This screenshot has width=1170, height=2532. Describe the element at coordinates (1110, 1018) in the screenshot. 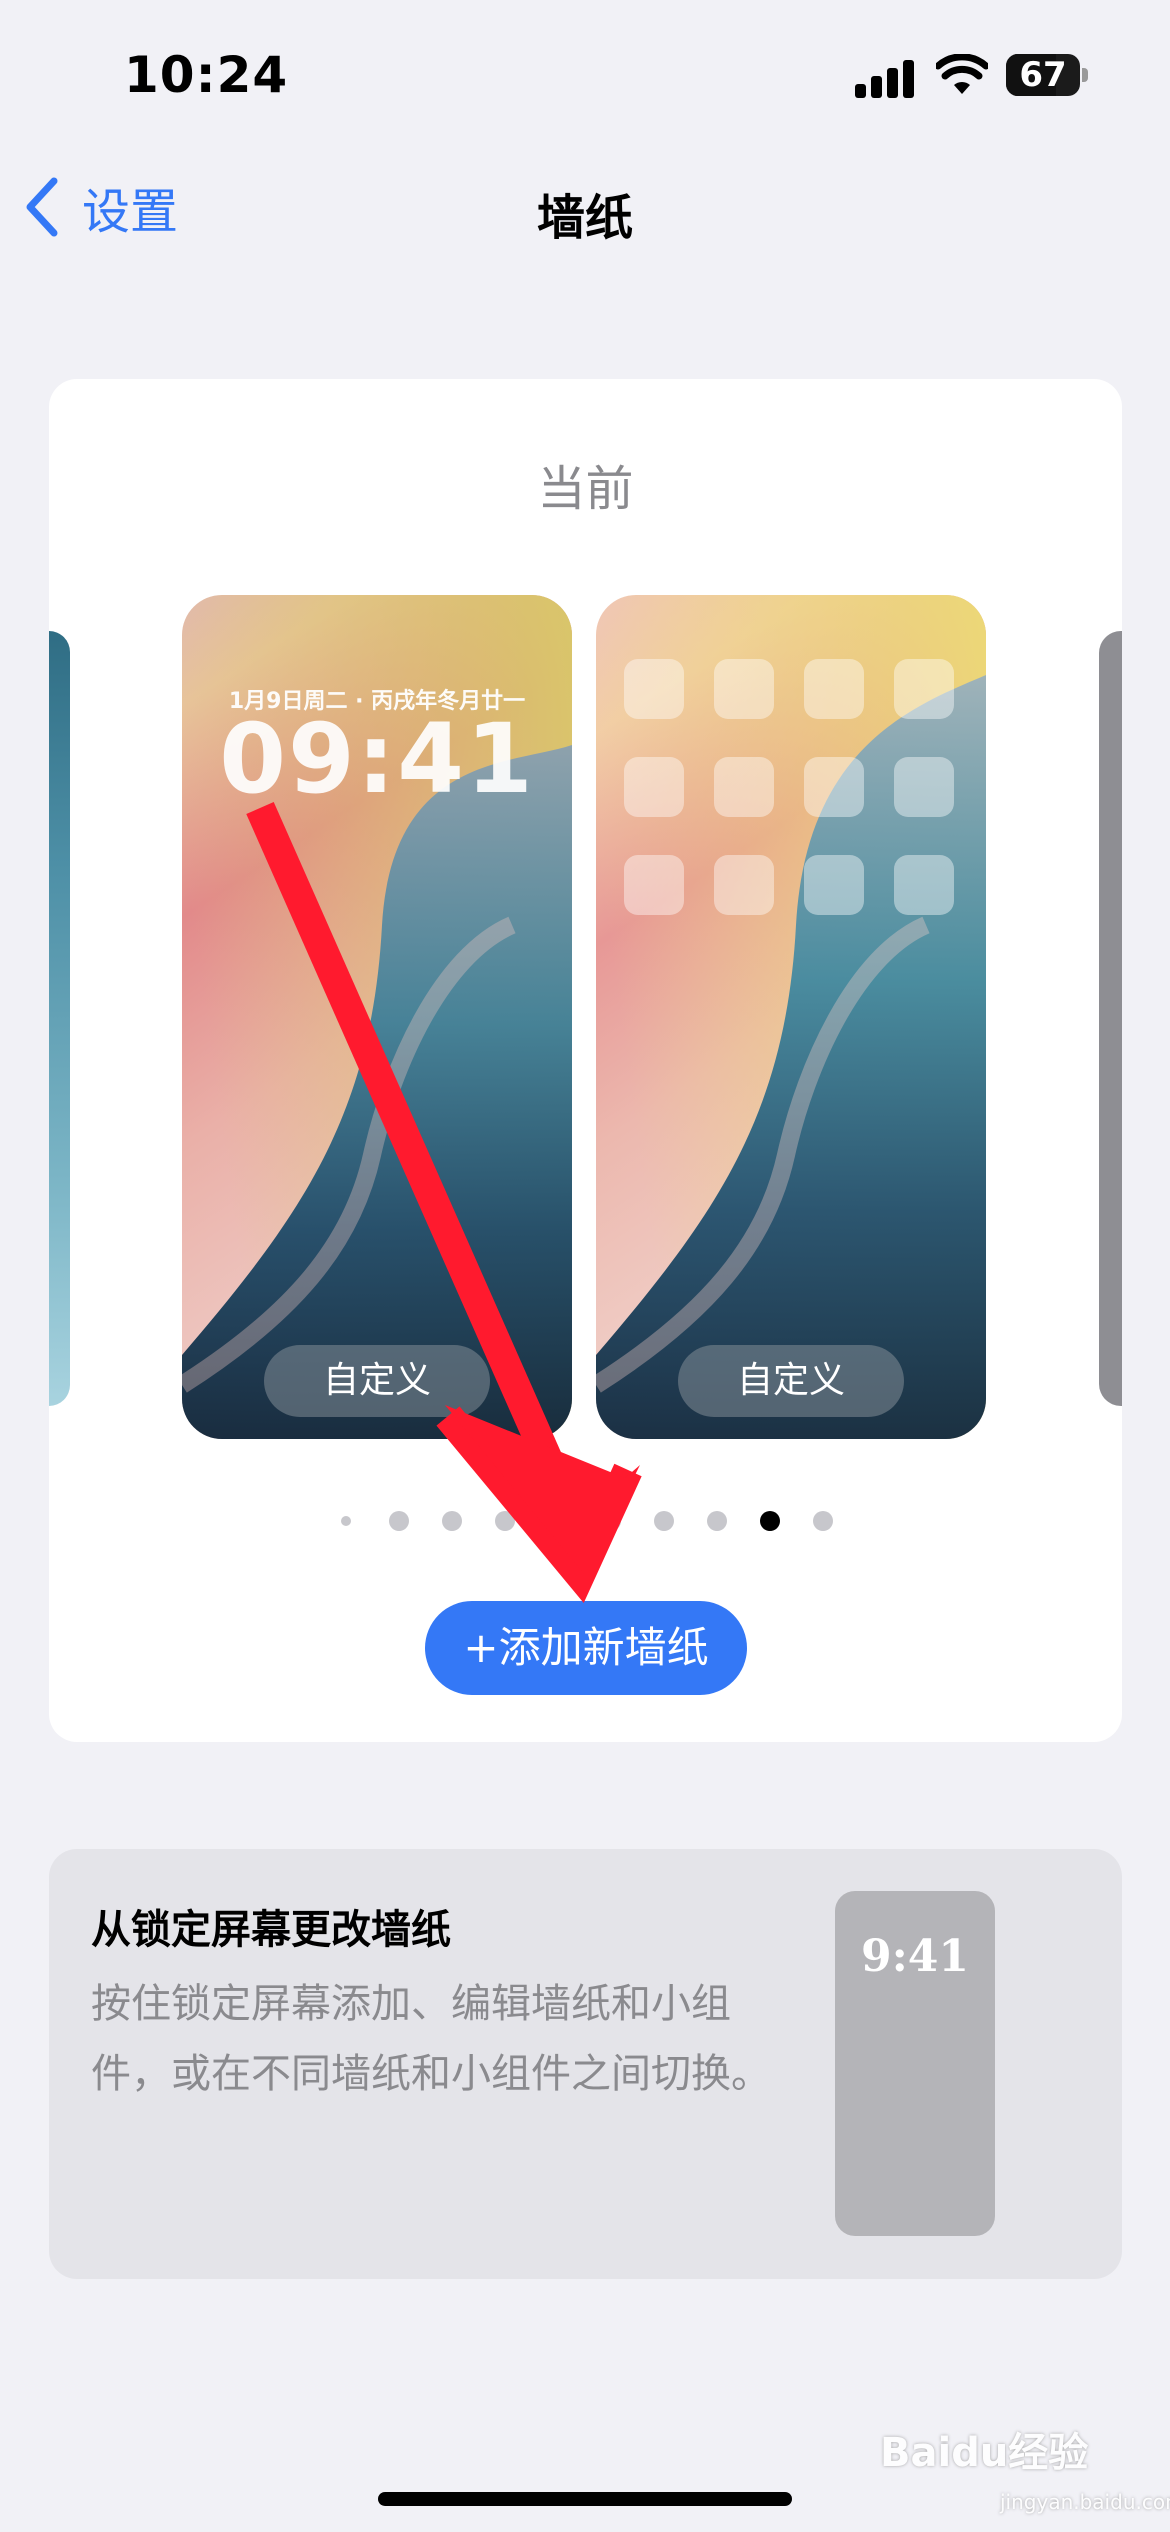

I see `next-wallpaper-peek` at that location.